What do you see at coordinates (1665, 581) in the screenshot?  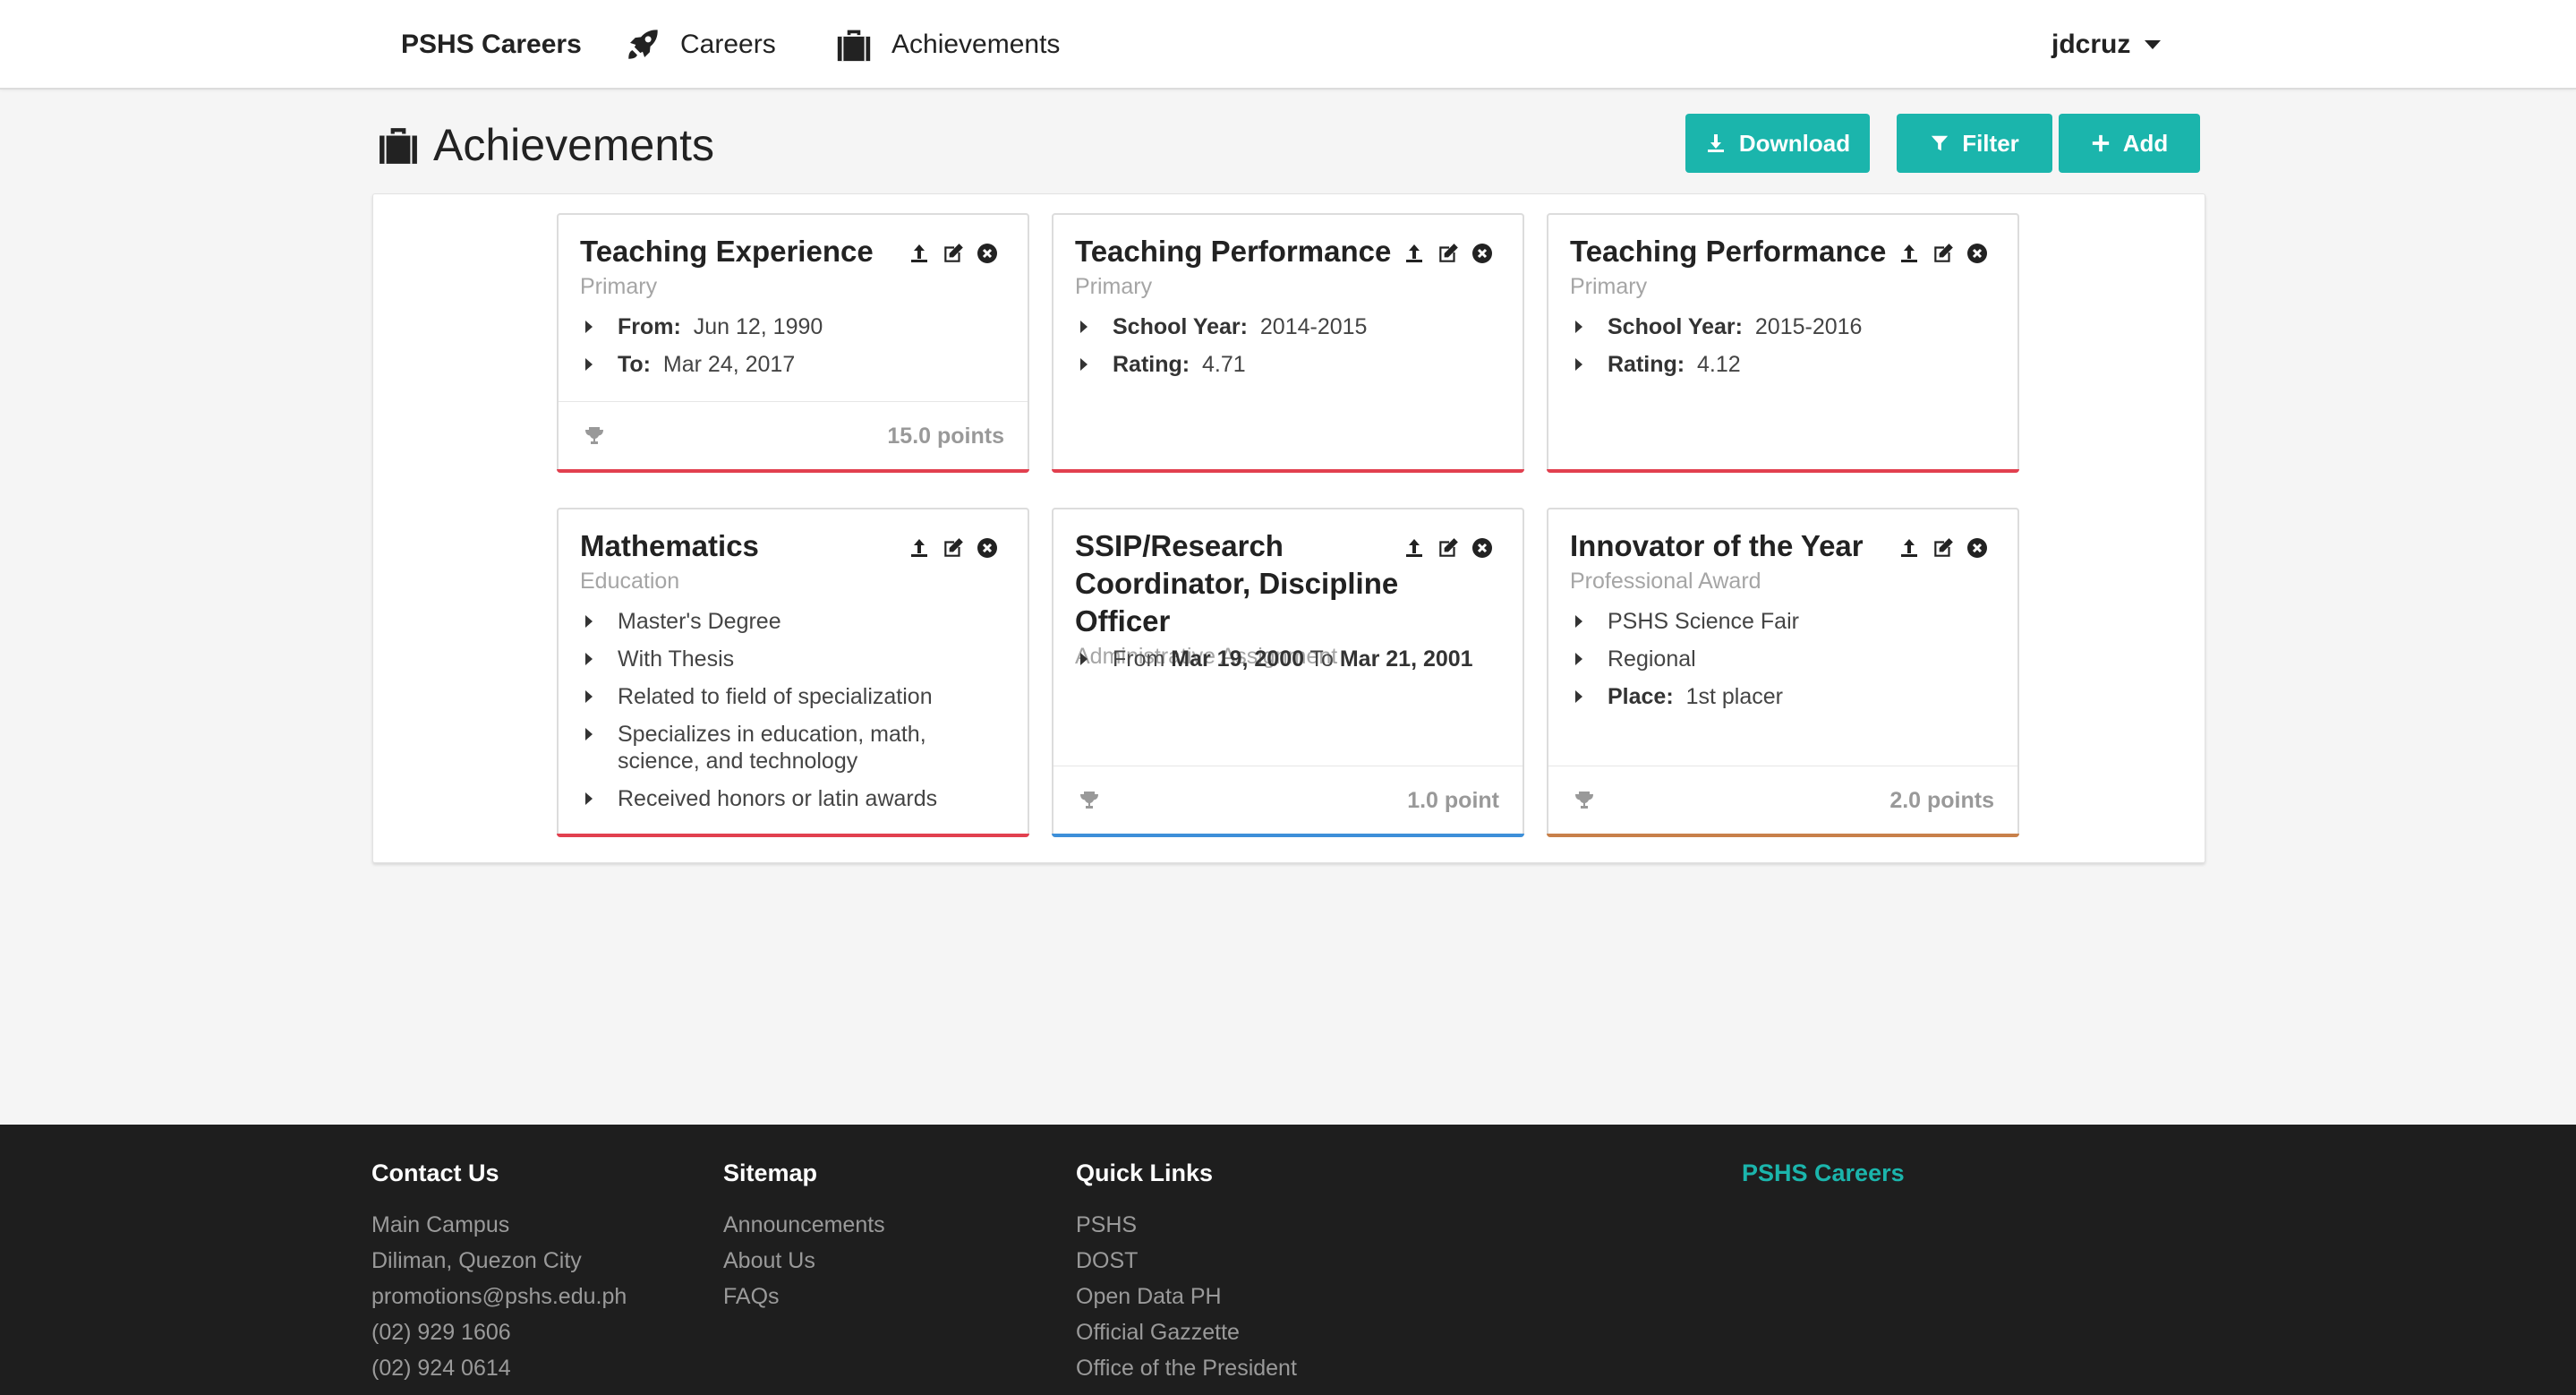 I see `card-category: Professional Award` at bounding box center [1665, 581].